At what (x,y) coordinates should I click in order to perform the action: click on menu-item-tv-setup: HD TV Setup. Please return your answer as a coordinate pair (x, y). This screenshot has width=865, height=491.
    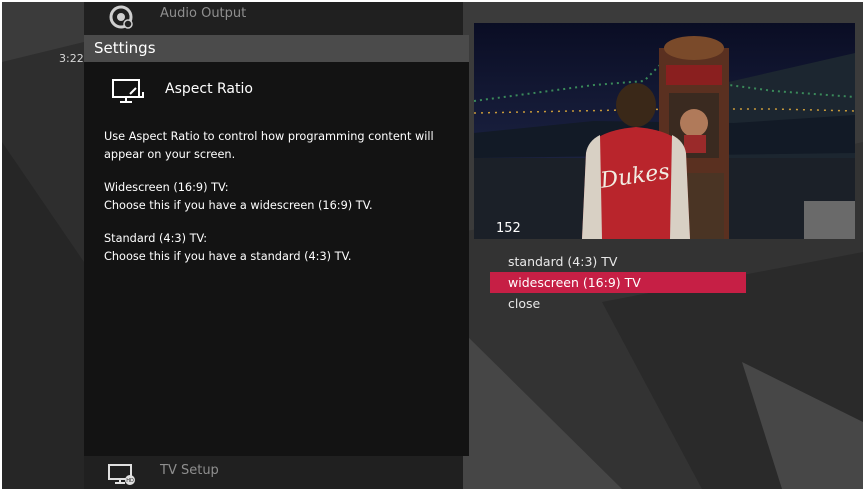
    Looking at the image, I should click on (273, 474).